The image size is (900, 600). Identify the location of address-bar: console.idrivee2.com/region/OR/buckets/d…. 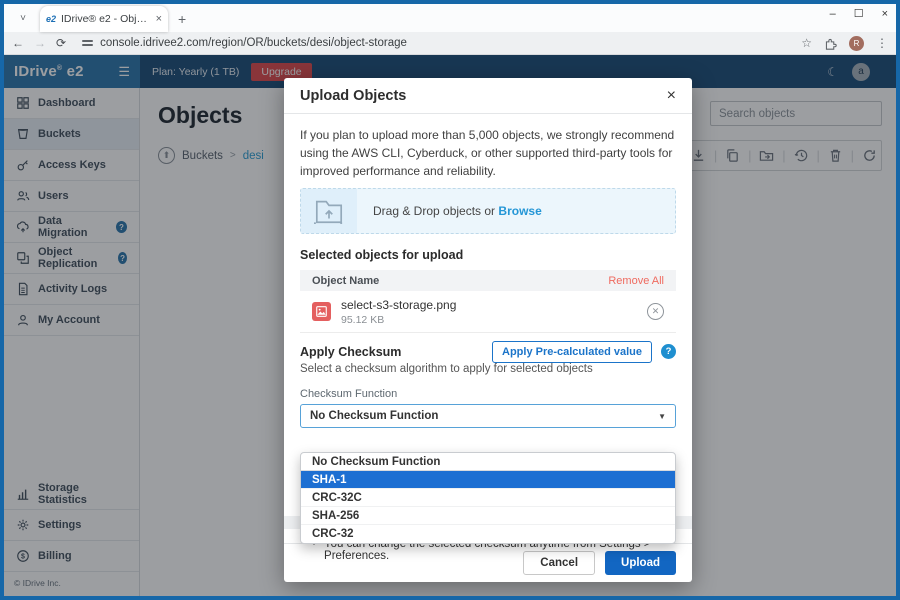
(433, 43).